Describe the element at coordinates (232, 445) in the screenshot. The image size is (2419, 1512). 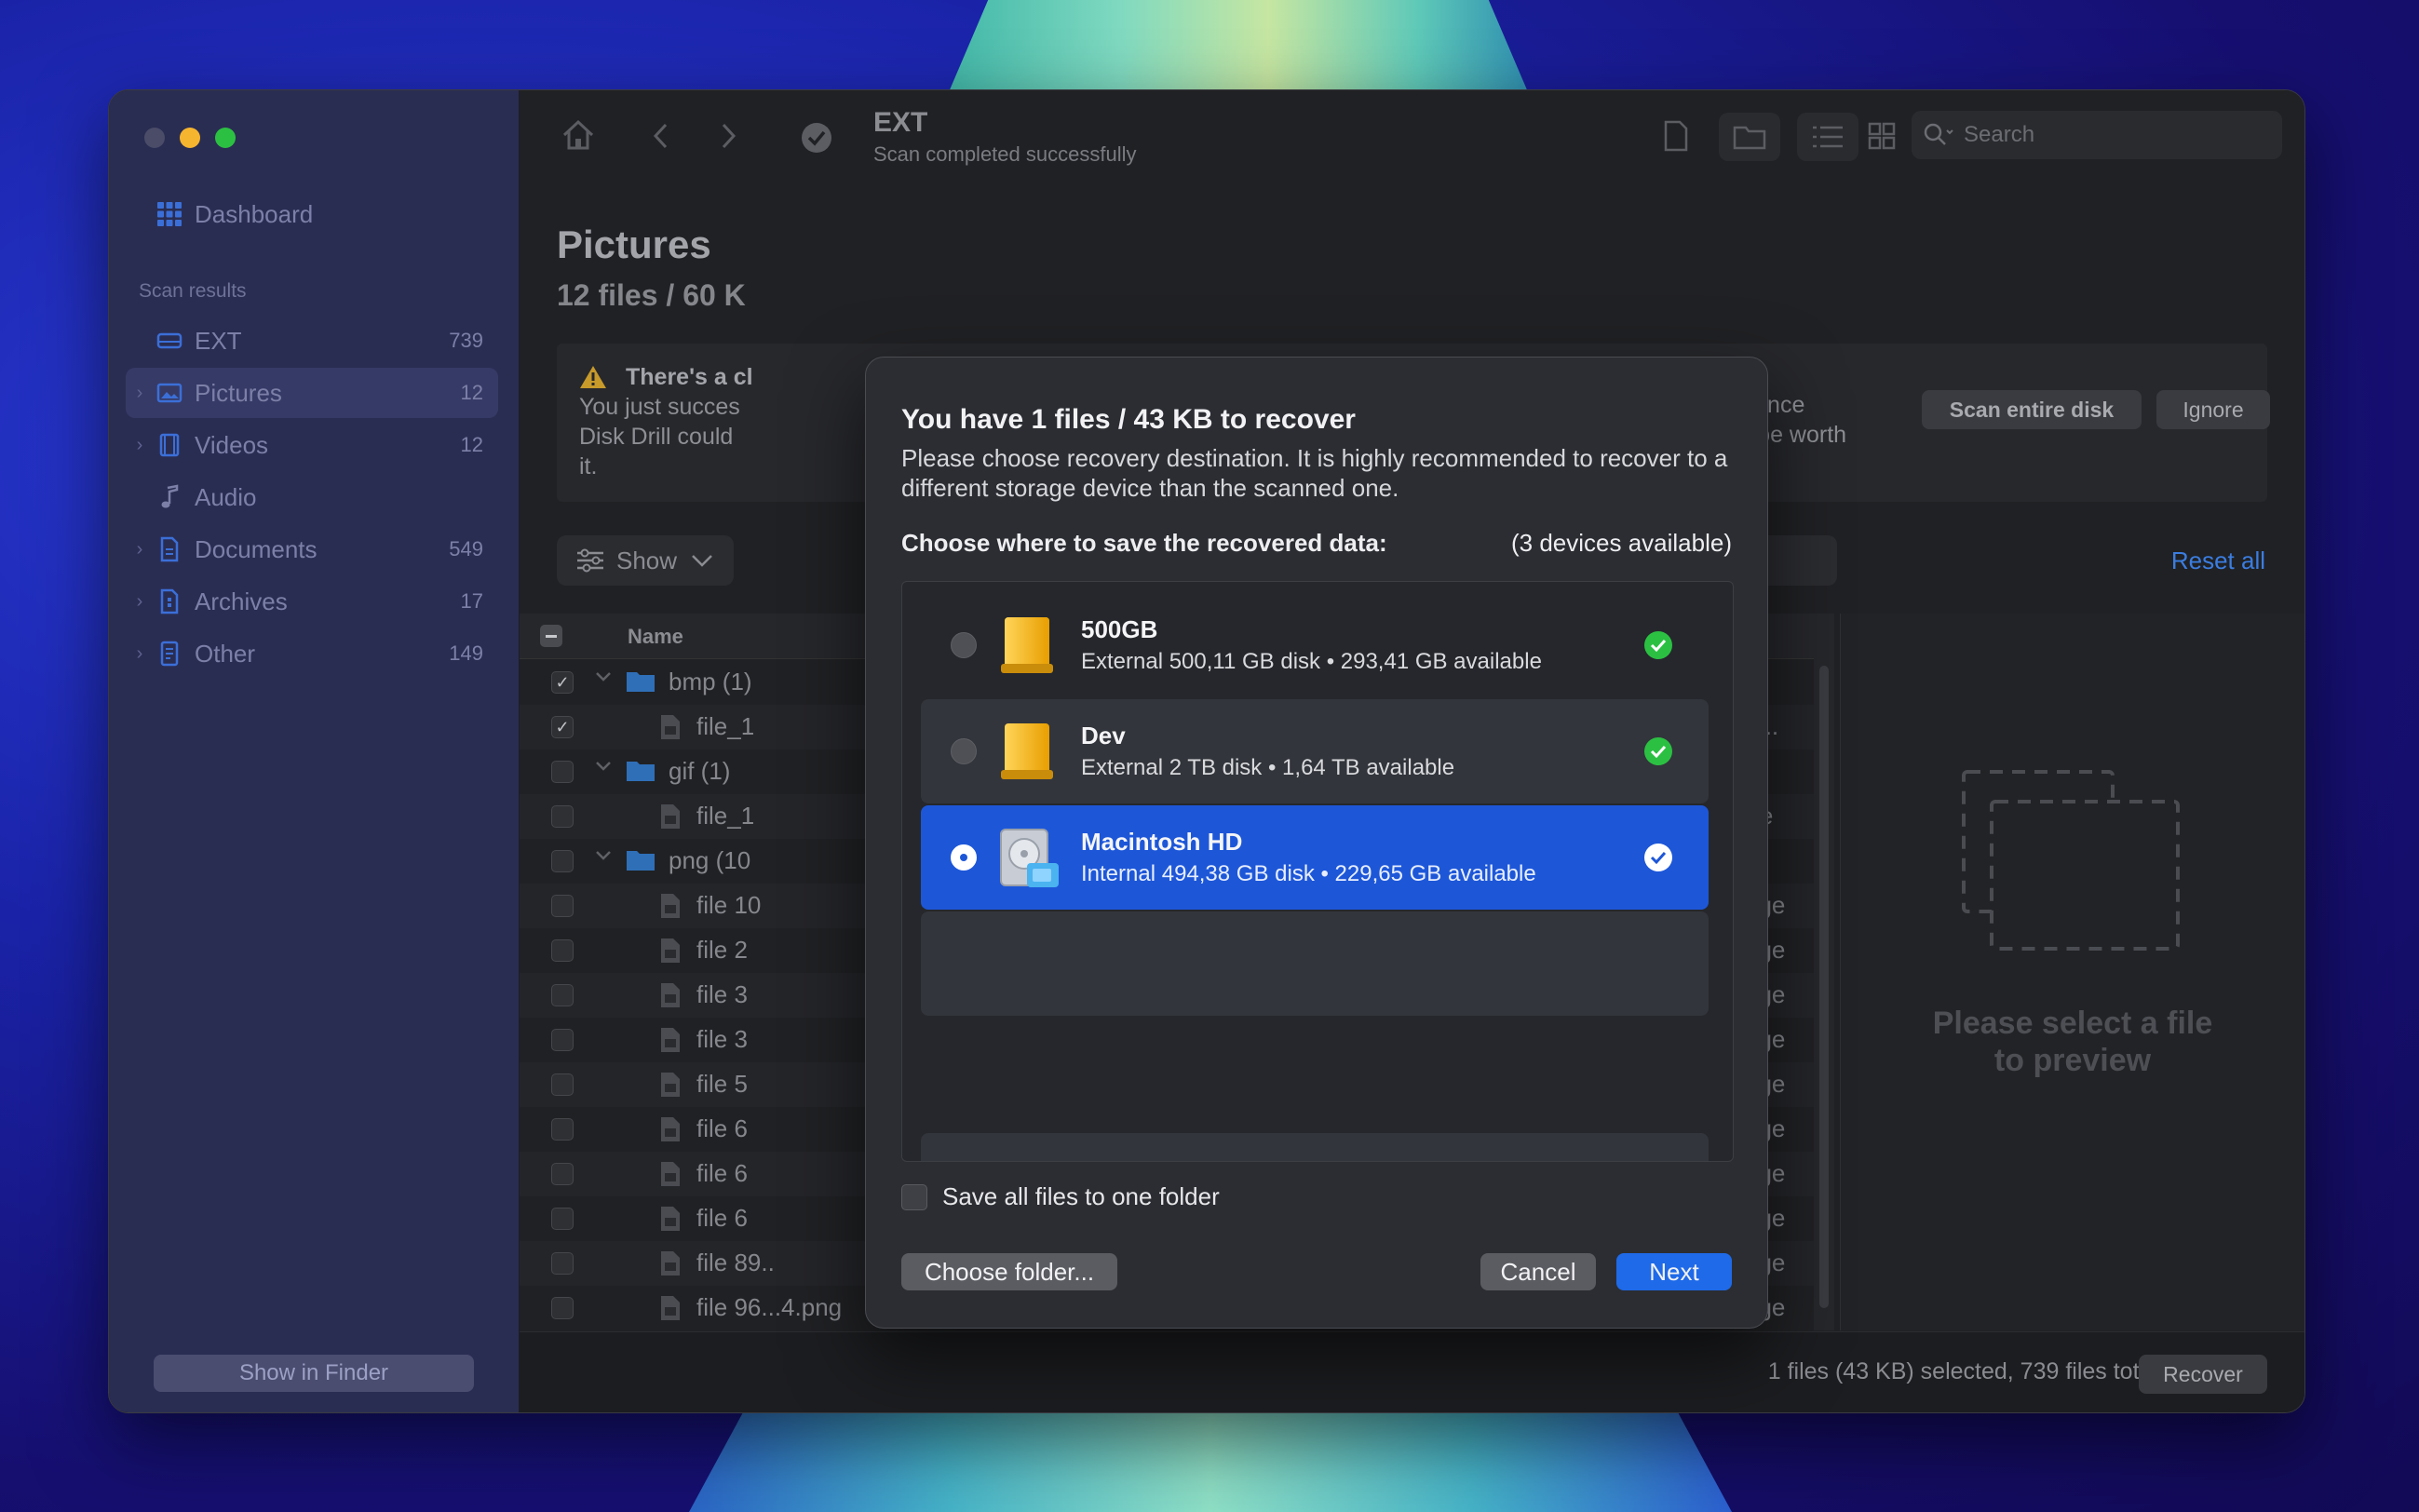
I see `sidebar-item-label: Videos` at that location.